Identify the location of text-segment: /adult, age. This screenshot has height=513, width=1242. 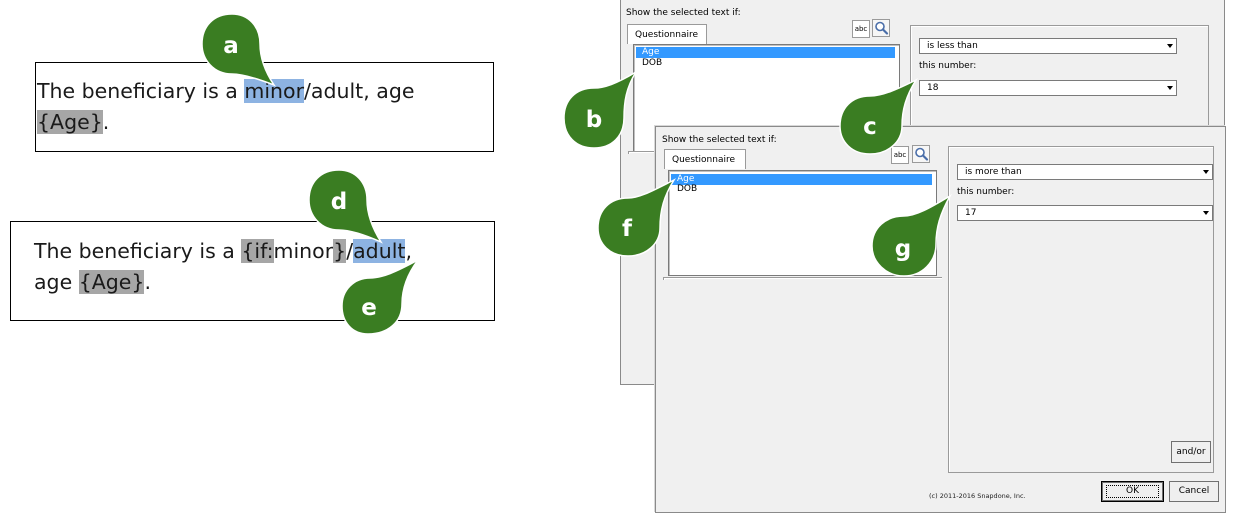
(359, 91).